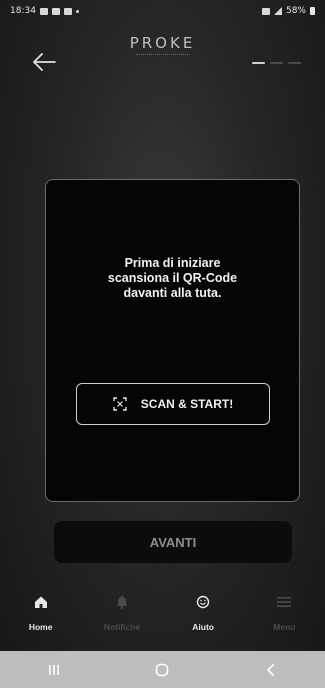  I want to click on nav-item-notifiche: Notifiche, so click(122, 622).